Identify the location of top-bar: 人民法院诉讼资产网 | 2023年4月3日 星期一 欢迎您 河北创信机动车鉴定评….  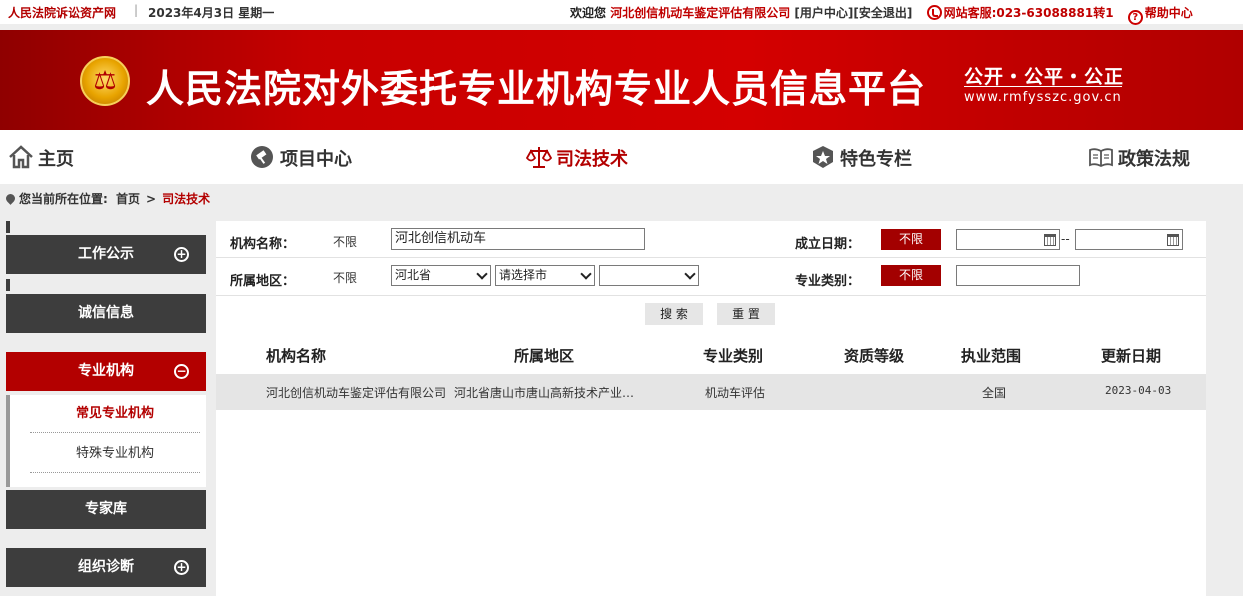
(621, 12).